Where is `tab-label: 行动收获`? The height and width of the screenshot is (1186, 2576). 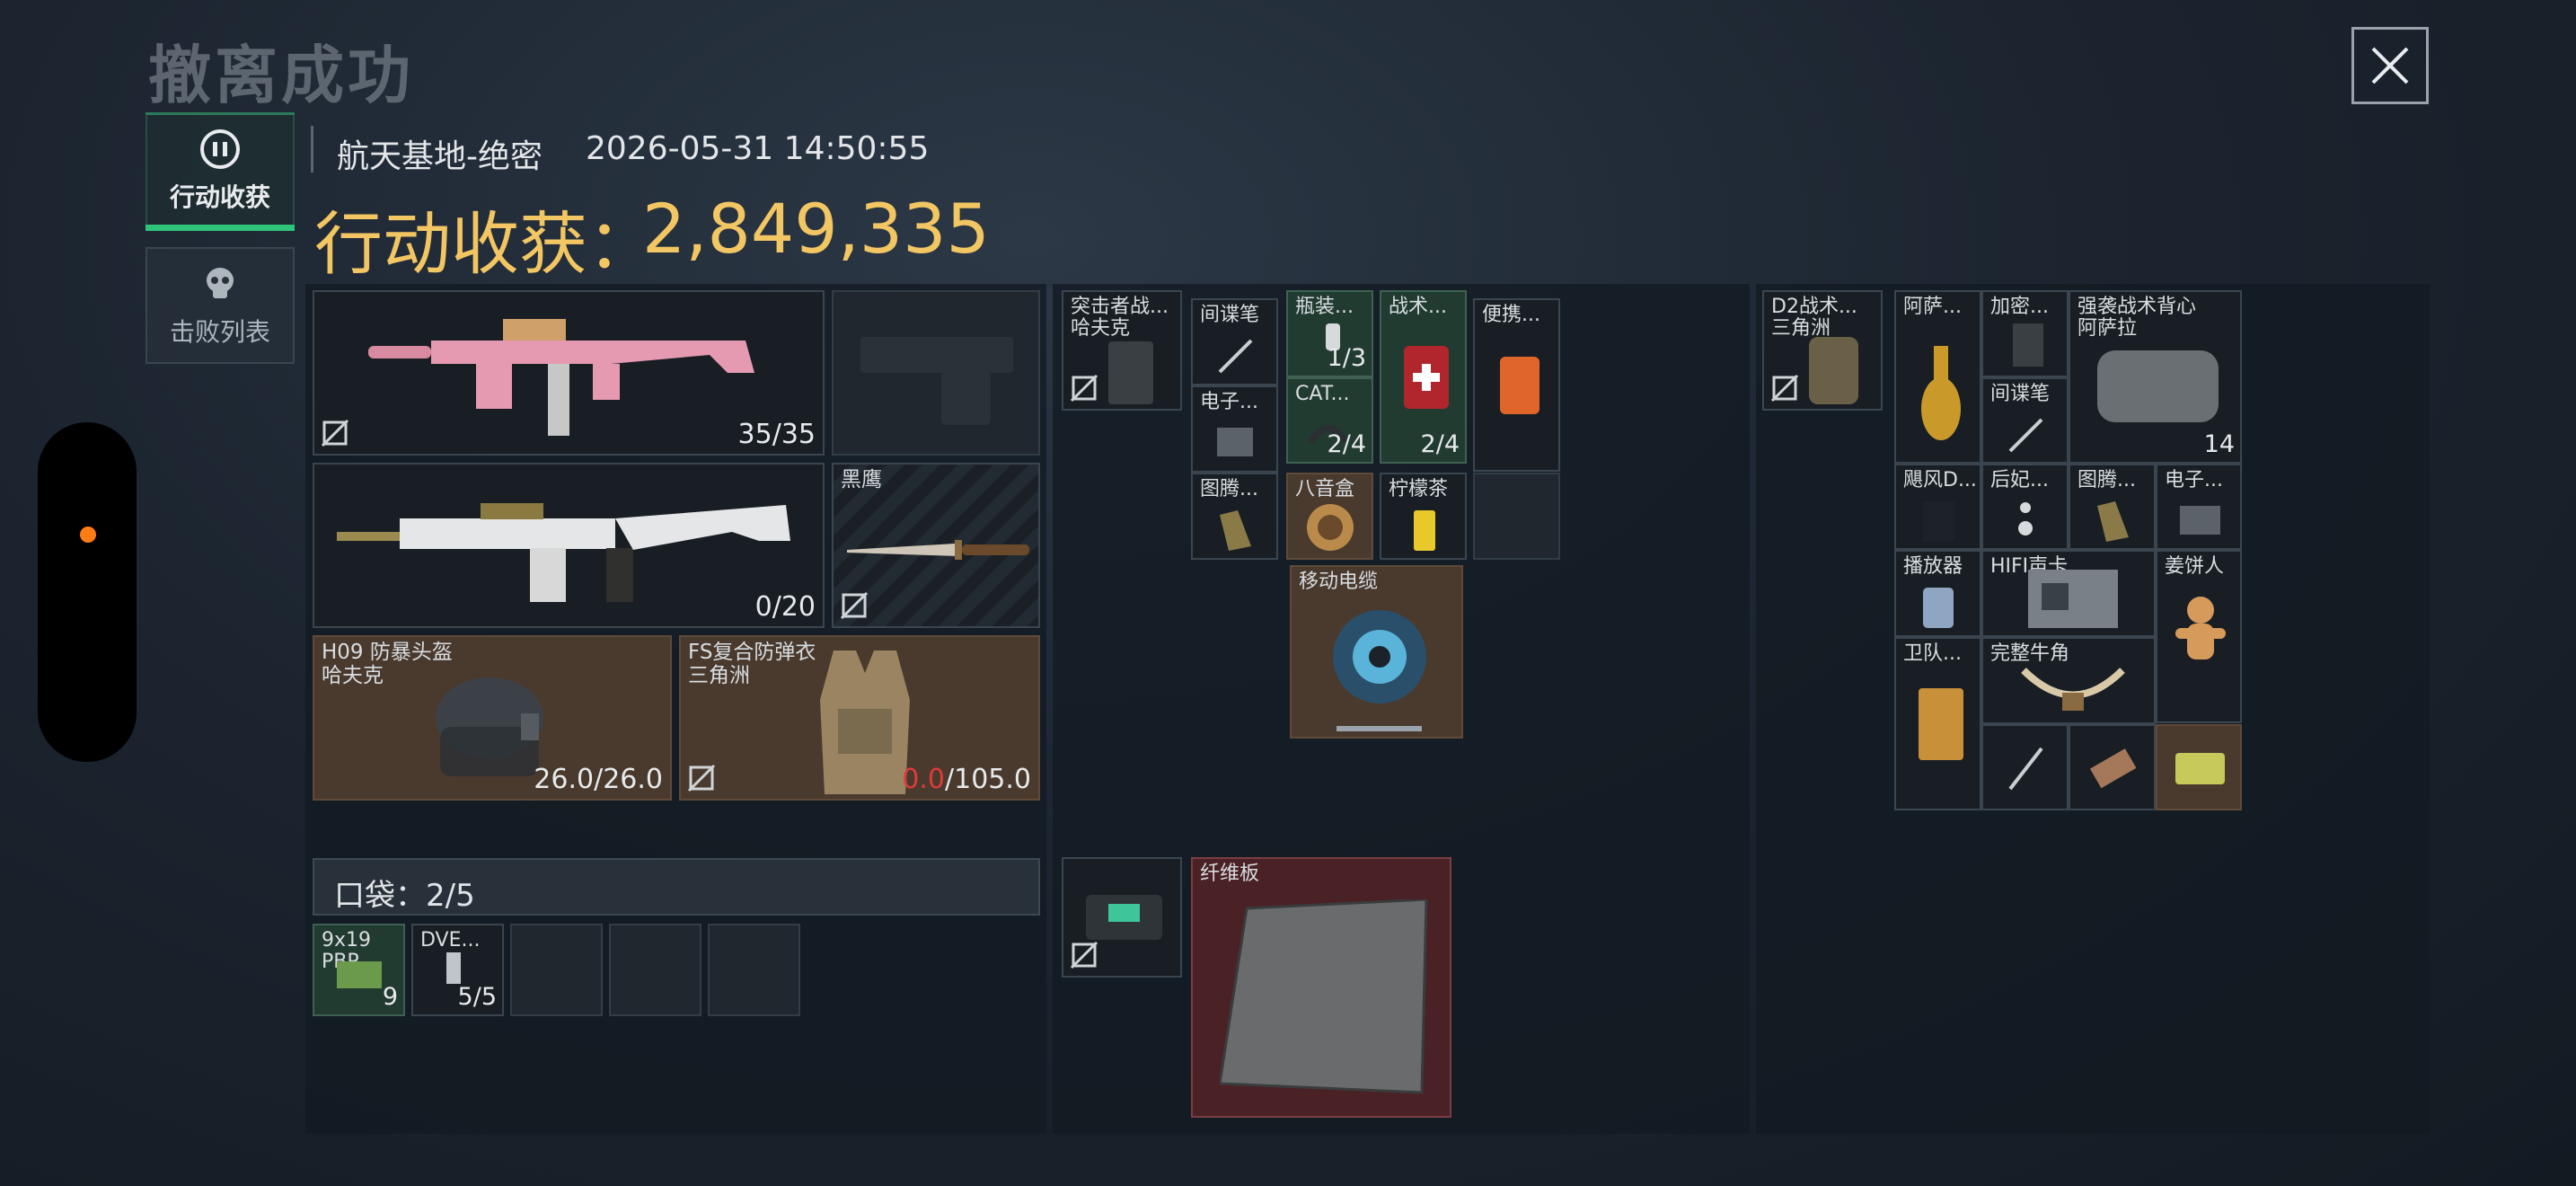
tab-label: 行动收获 is located at coordinates (219, 197).